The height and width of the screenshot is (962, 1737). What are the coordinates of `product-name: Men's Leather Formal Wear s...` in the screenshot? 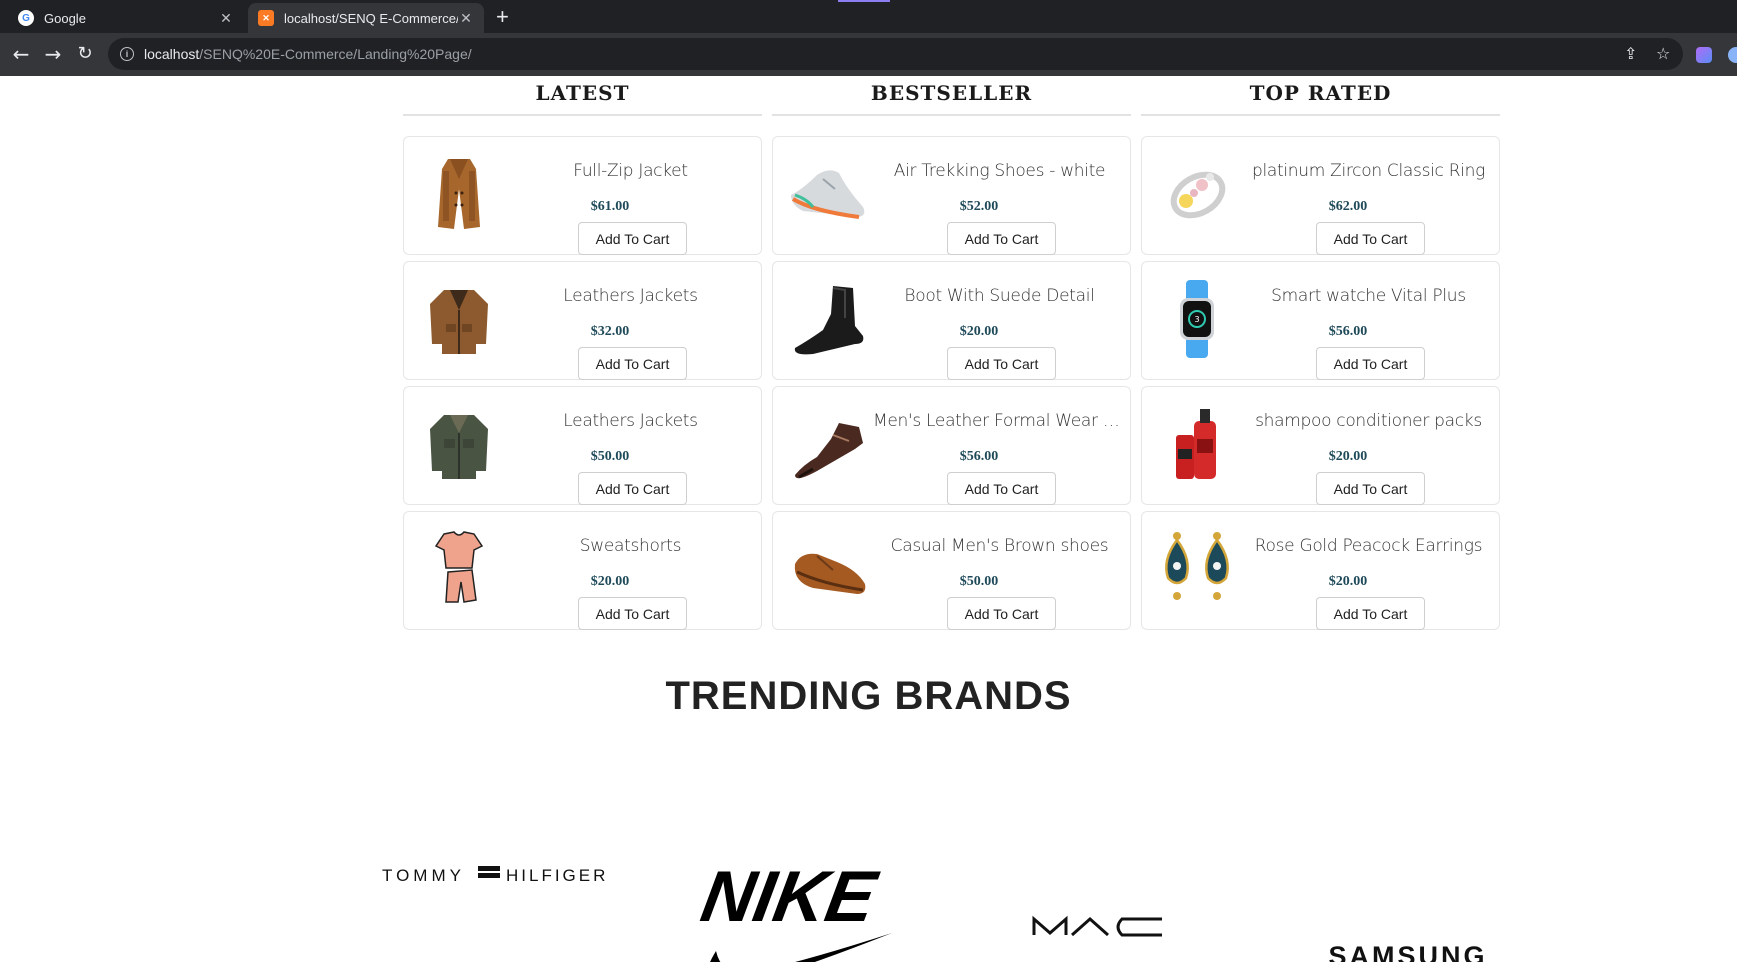 It's located at (999, 421).